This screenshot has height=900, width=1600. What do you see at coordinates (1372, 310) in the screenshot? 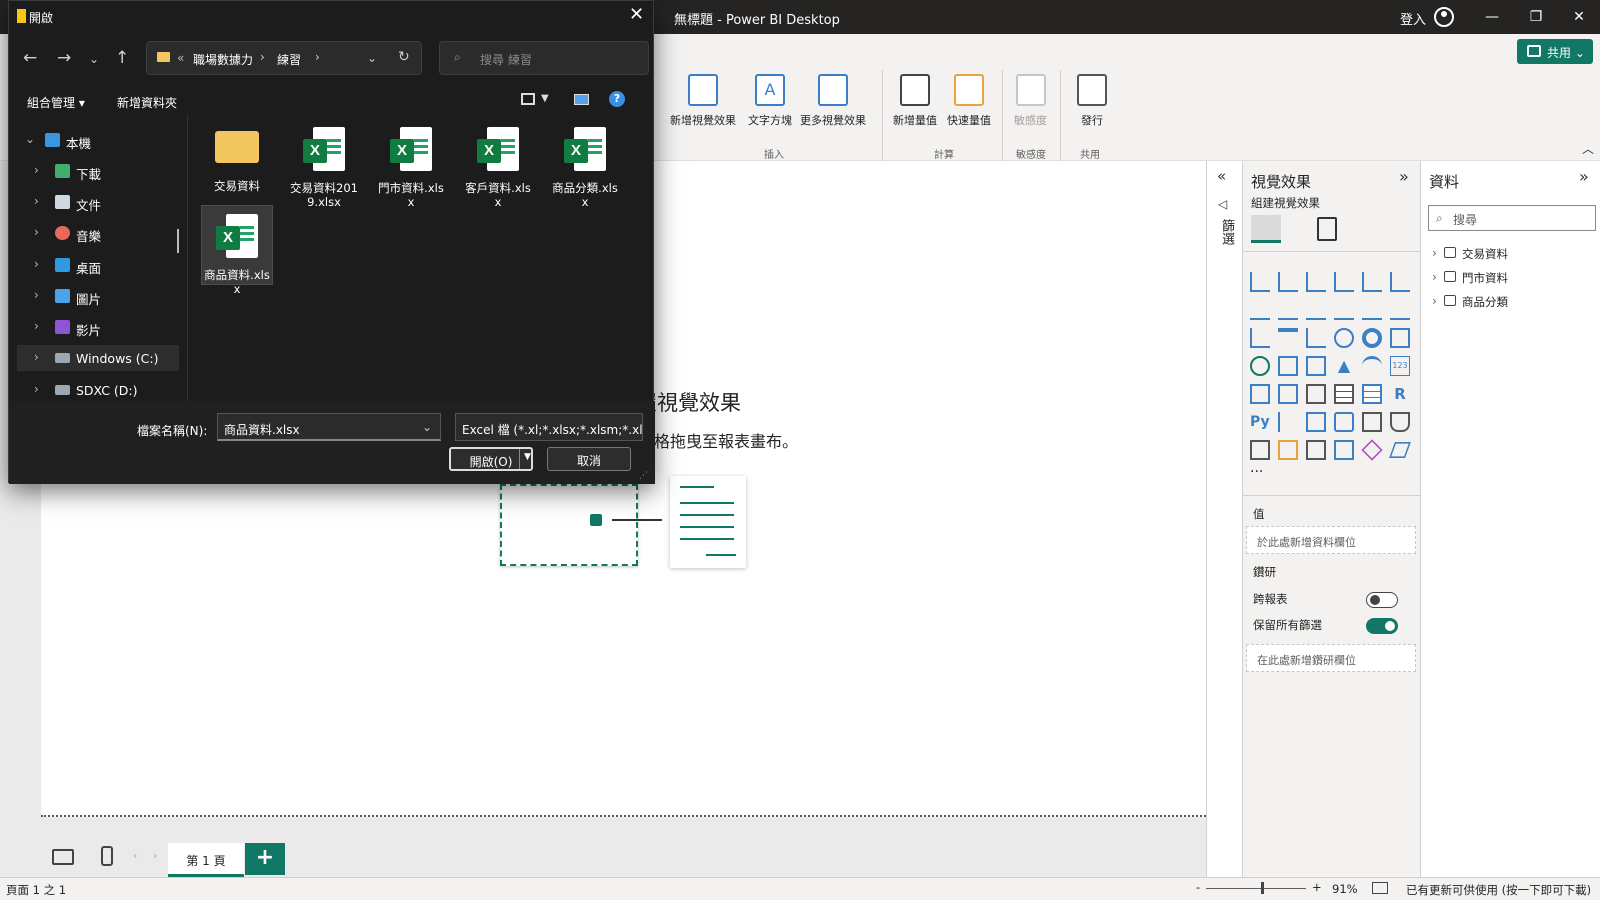
I see `line-clustered-column-icon` at bounding box center [1372, 310].